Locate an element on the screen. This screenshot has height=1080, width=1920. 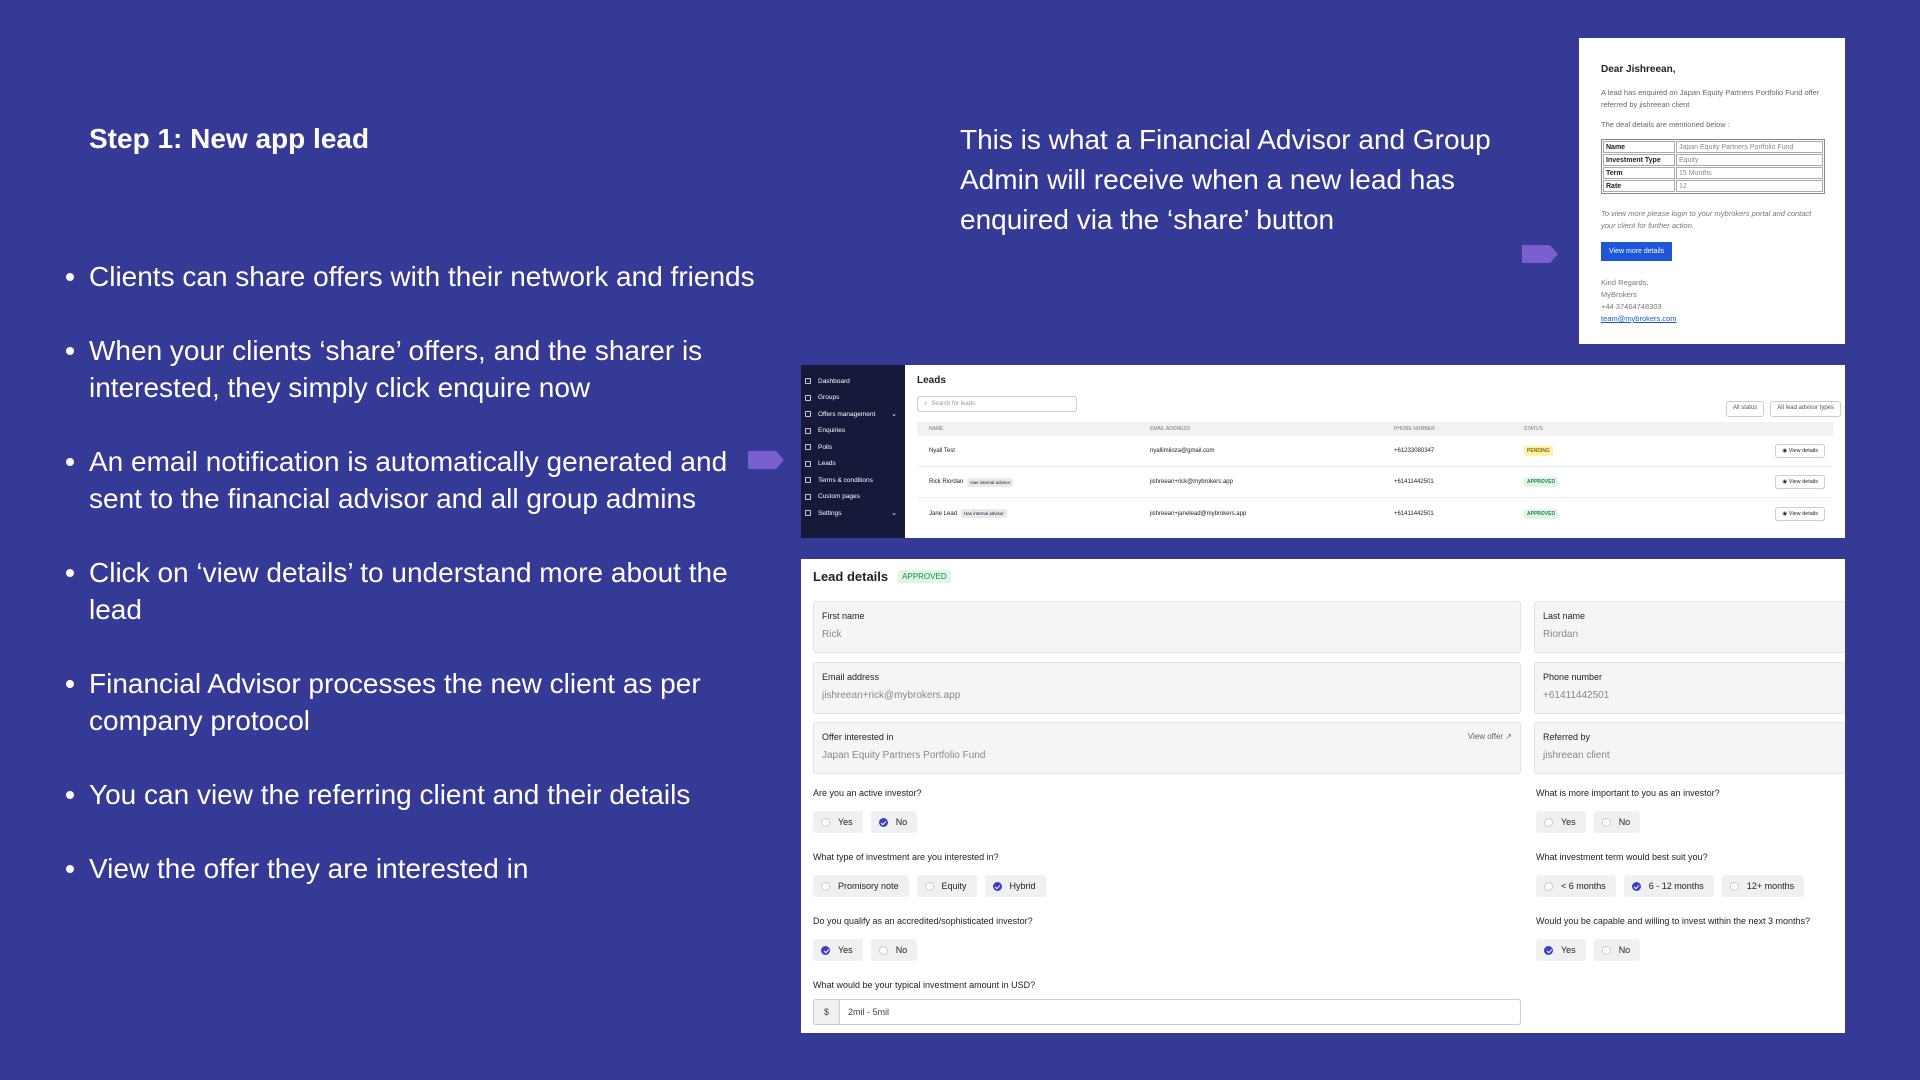
view-offer-label: View offer is located at coordinates (1485, 736).